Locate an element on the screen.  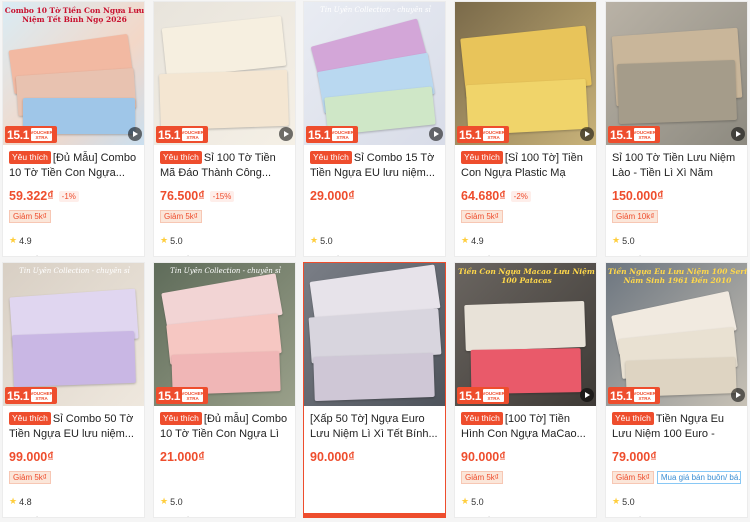
price-row: 76.500₫ -15% is located at coordinates (224, 196).